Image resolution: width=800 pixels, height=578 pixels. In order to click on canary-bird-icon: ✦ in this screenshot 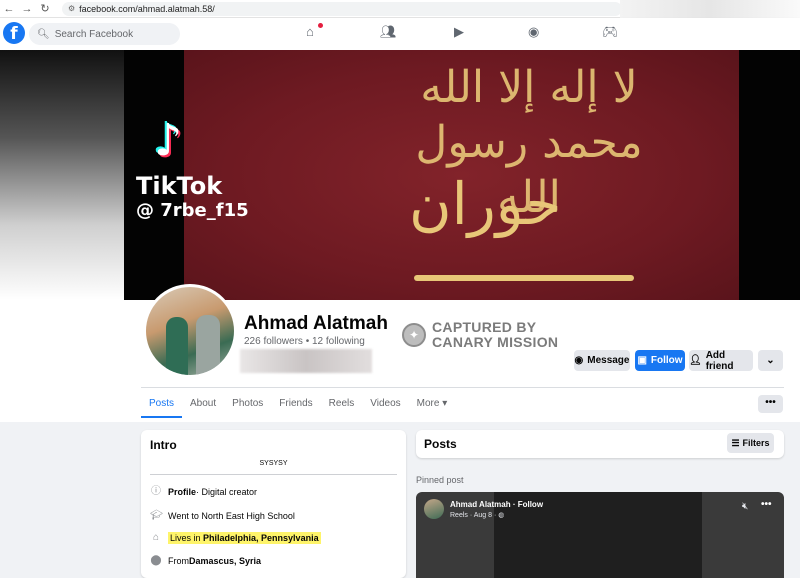, I will do `click(414, 335)`.